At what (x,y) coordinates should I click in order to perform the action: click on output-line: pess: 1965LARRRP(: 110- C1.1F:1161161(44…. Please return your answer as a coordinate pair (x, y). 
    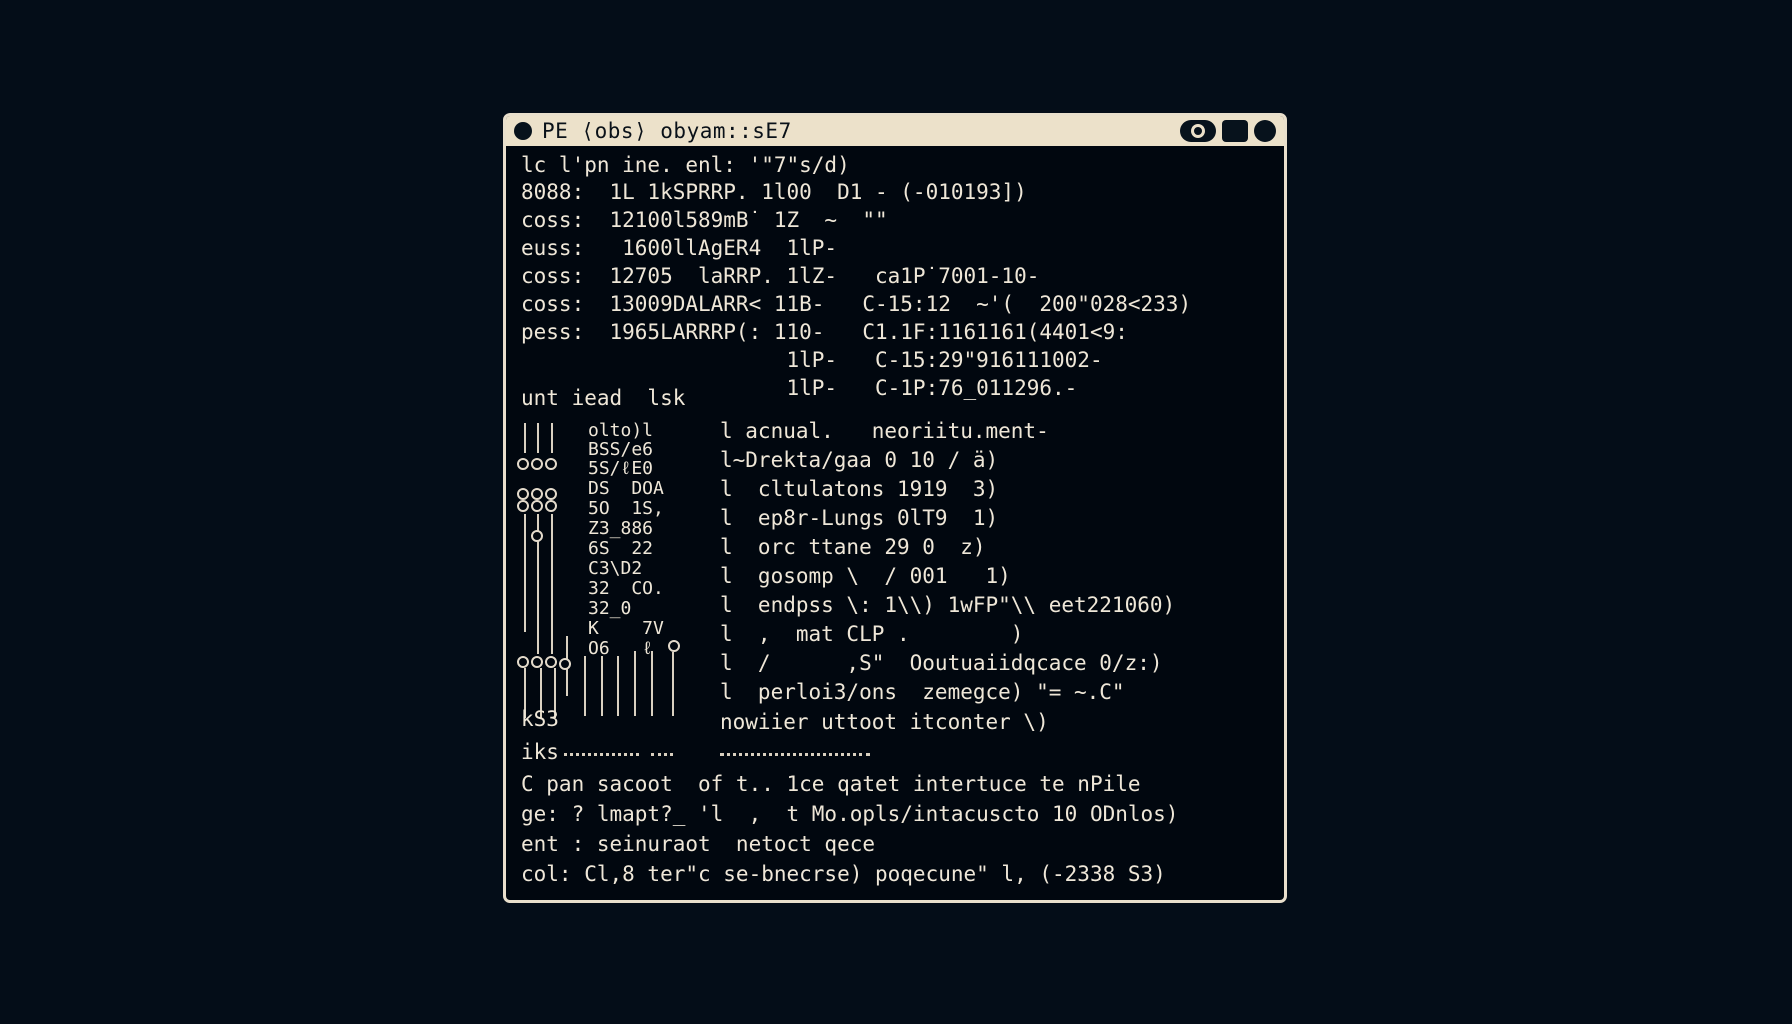
    Looking at the image, I should click on (824, 332).